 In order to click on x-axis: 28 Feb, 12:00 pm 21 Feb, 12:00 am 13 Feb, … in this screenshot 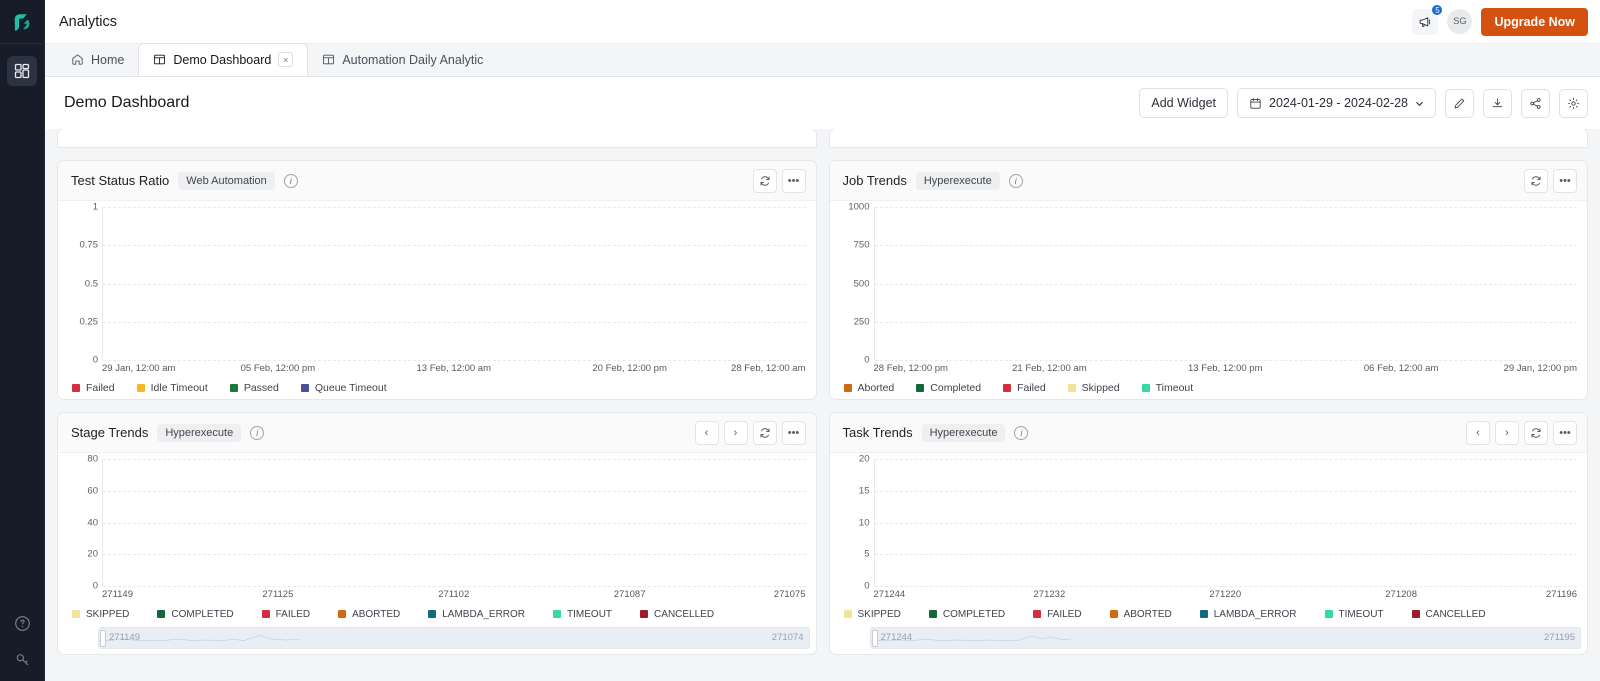, I will do `click(1226, 368)`.